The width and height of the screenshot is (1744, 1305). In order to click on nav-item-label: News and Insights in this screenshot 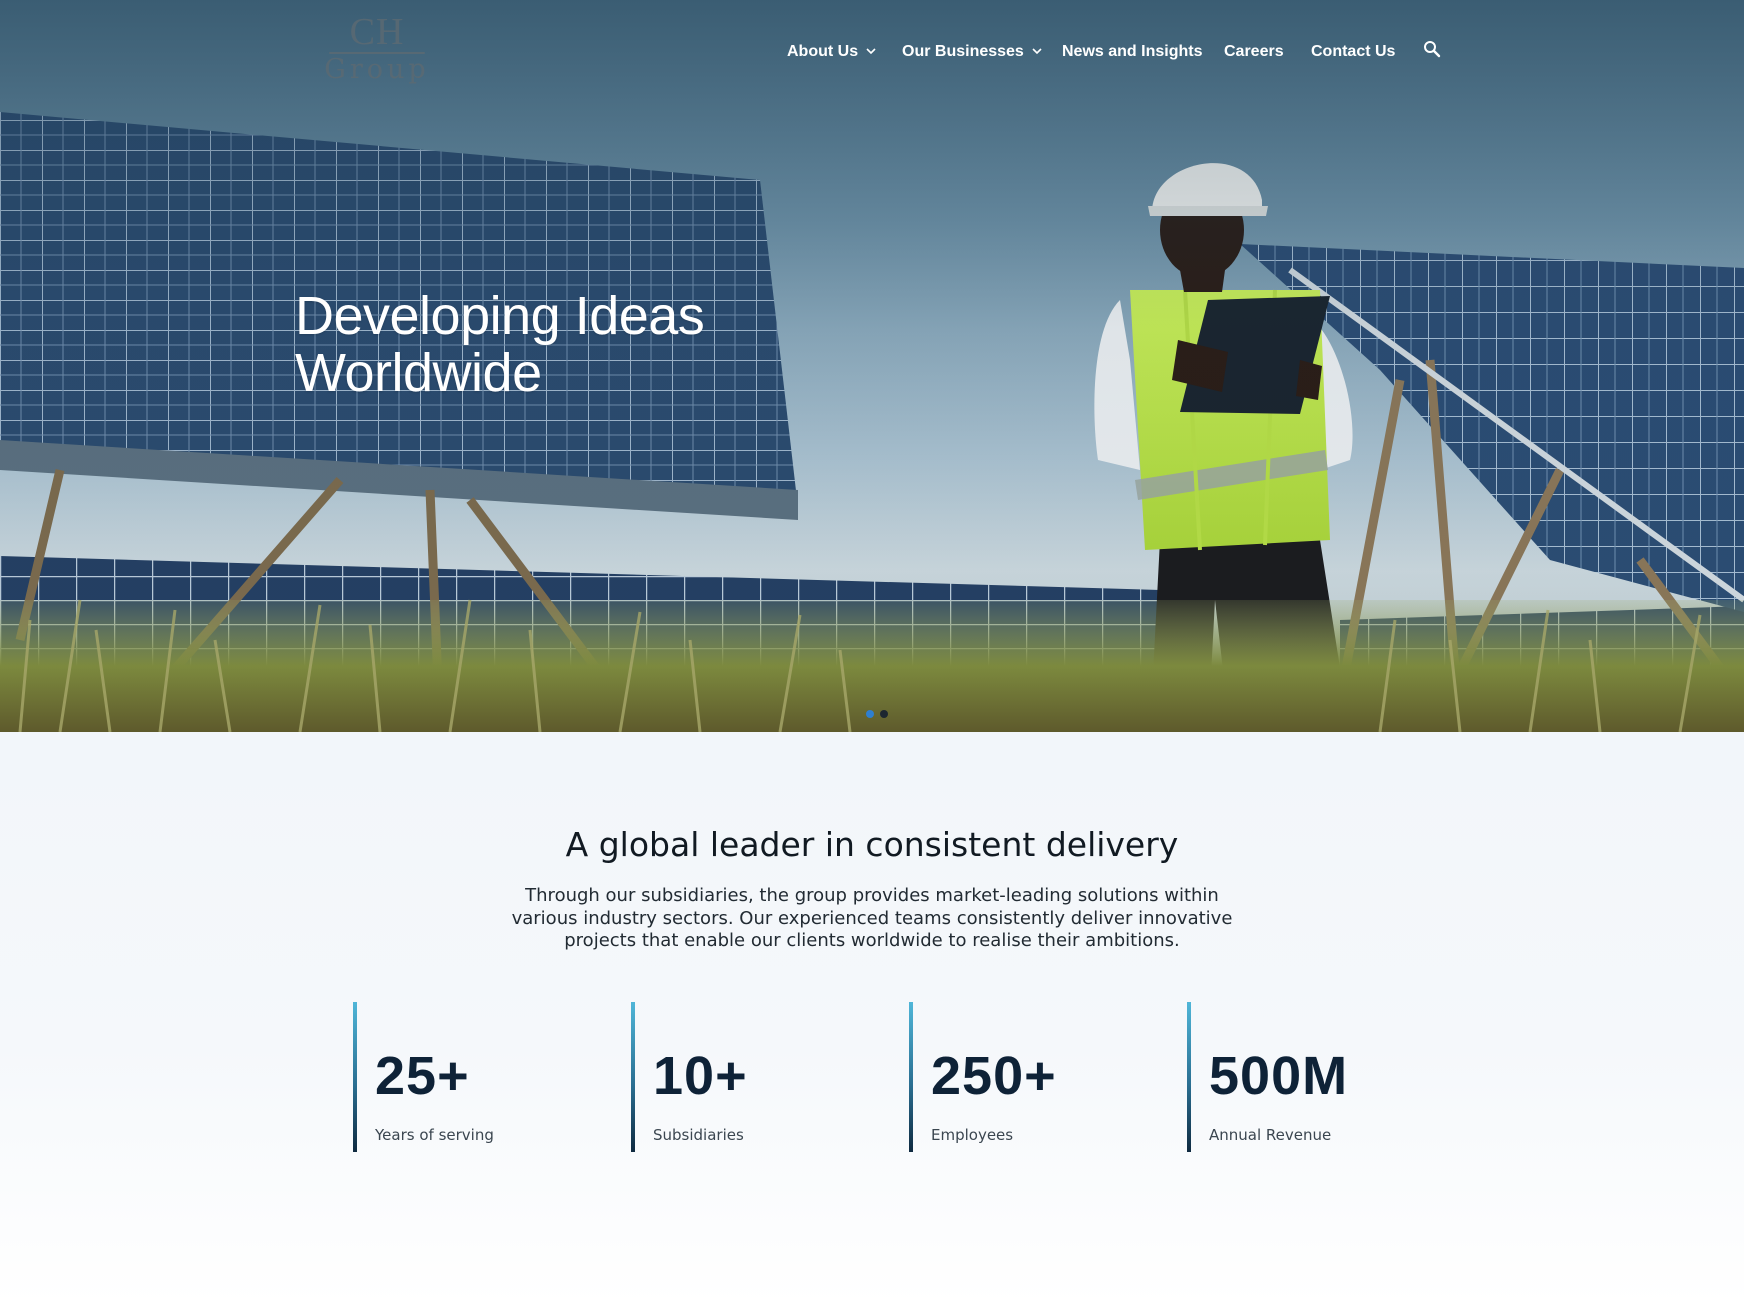, I will do `click(1132, 51)`.